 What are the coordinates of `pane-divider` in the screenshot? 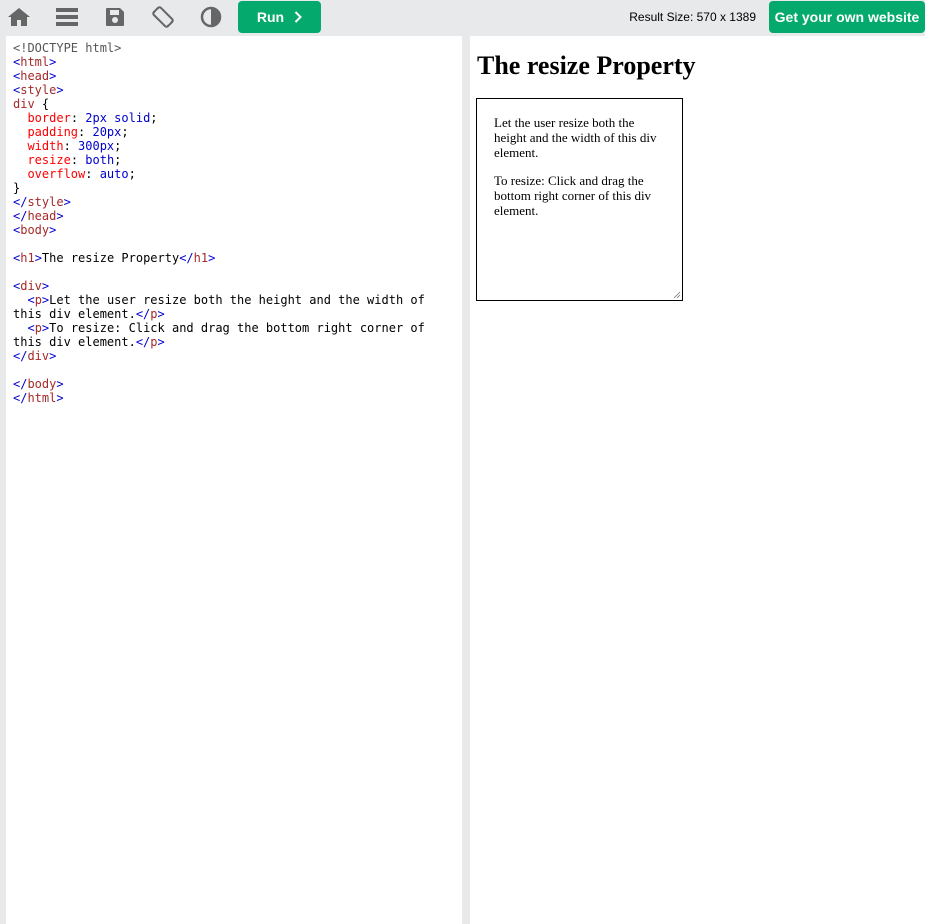 It's located at (466, 480).